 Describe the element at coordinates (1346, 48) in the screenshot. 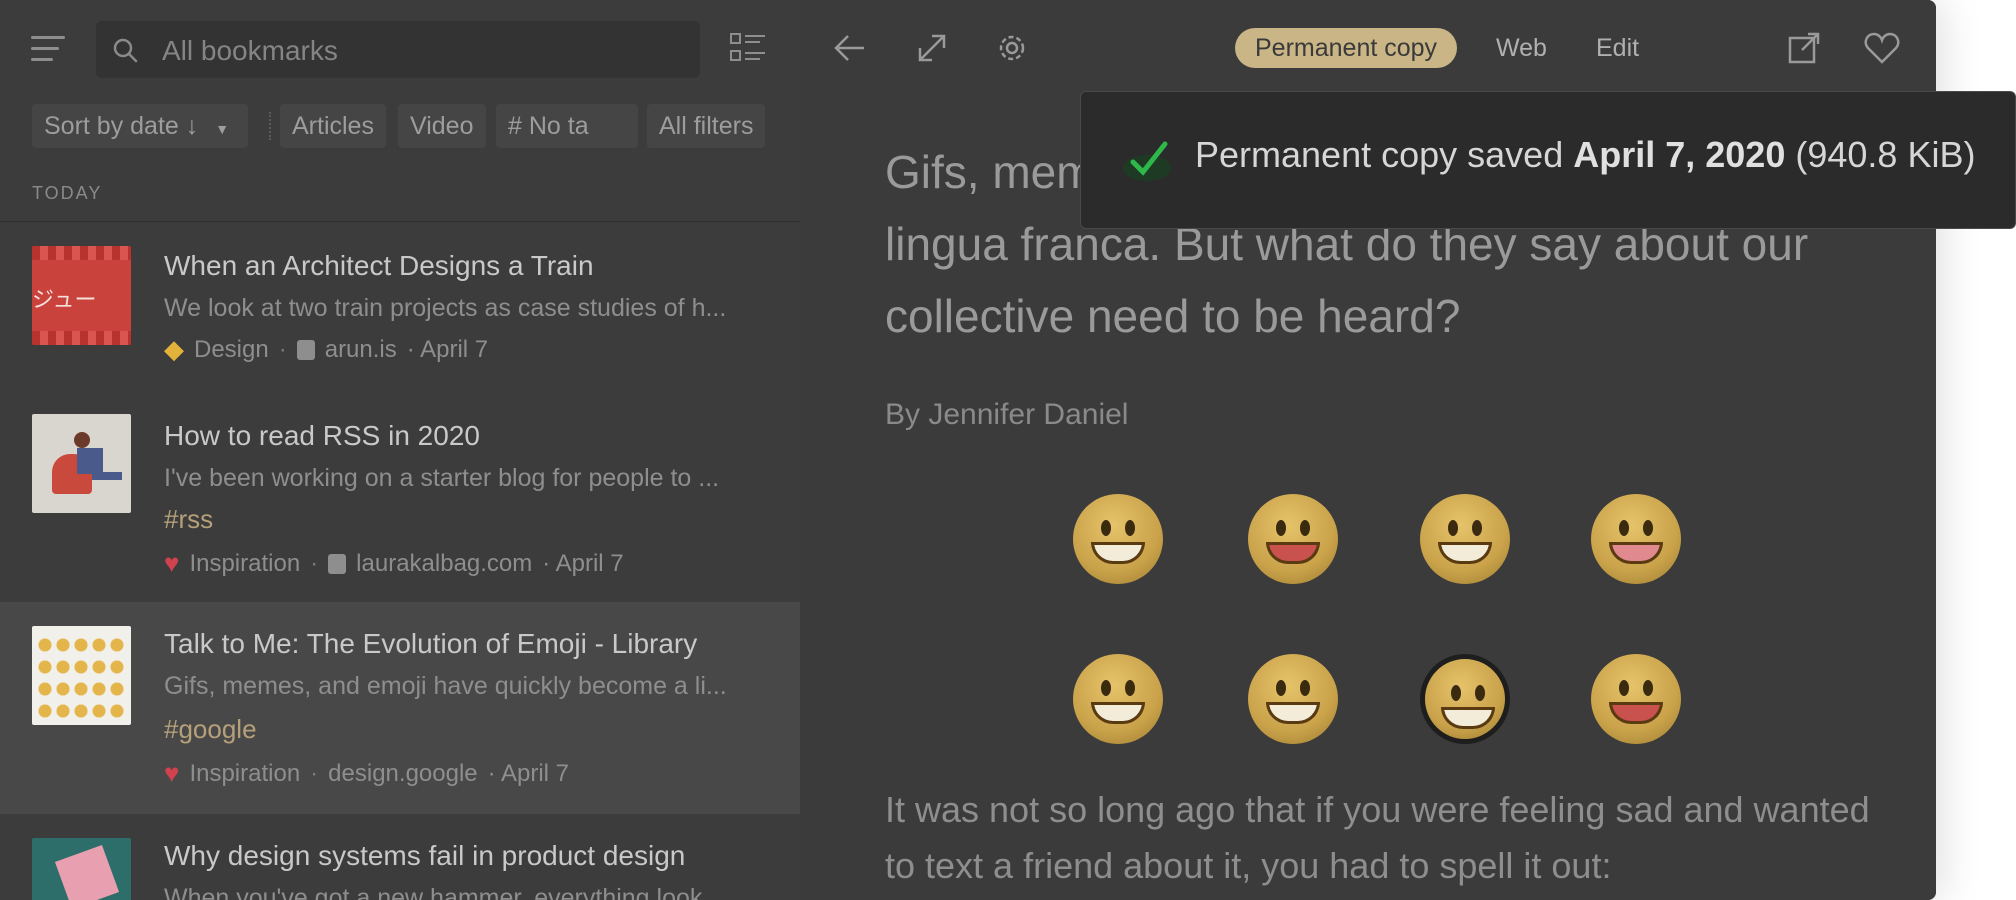

I see `tab-permanent-copy: Permanent copy` at that location.